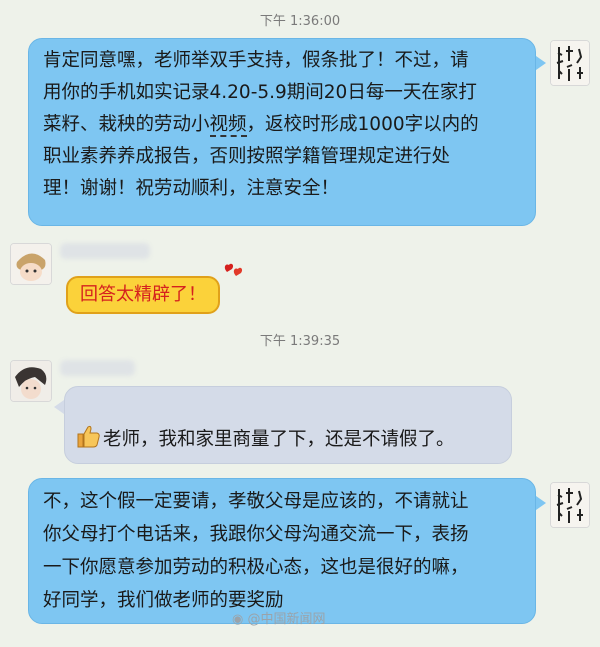 This screenshot has height=647, width=600. What do you see at coordinates (300, 21) in the screenshot?
I see `timestamp: 下午 1:36:00` at bounding box center [300, 21].